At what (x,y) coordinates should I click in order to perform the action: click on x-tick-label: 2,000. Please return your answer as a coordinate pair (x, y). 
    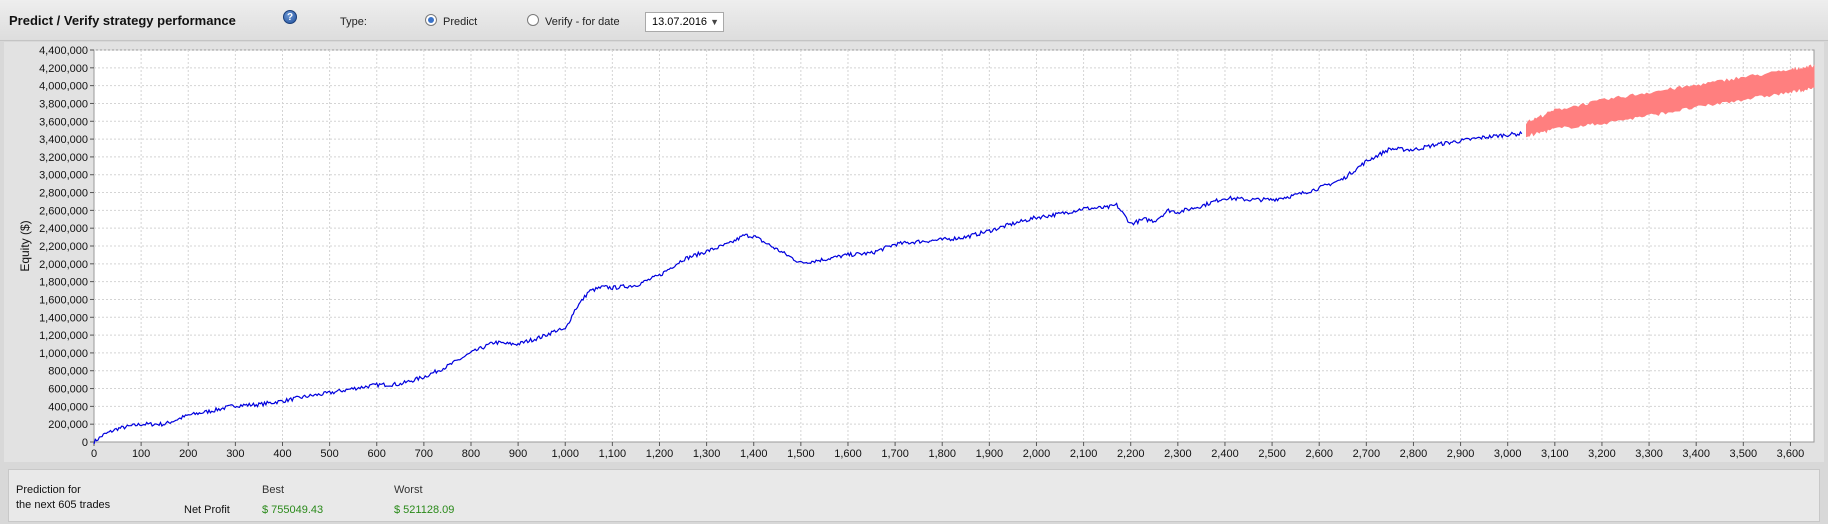
    Looking at the image, I should click on (1037, 454).